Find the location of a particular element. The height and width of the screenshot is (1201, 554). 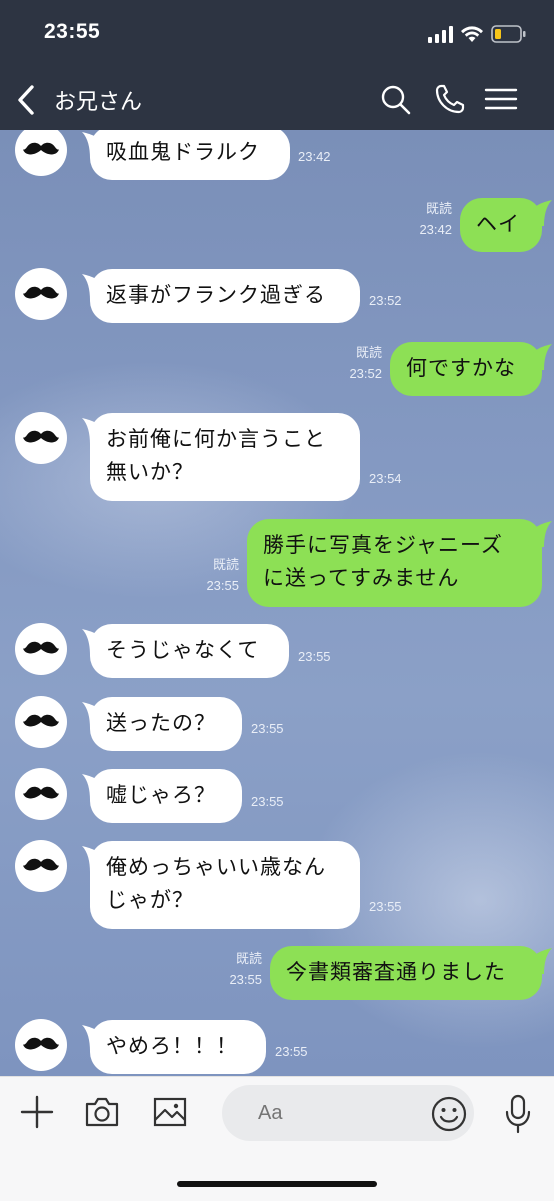

image-icon is located at coordinates (170, 1112).